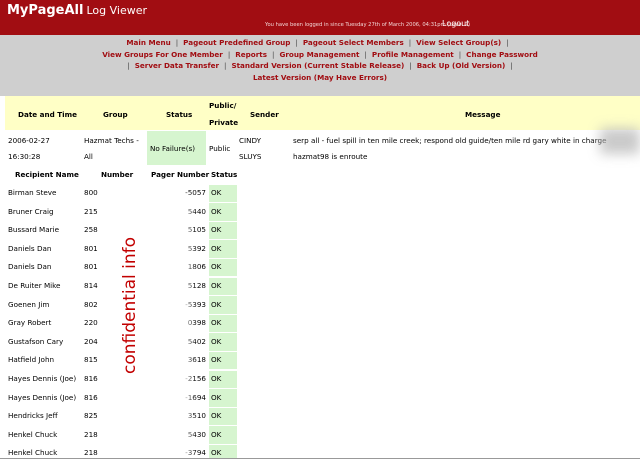  I want to click on message-group-line2: All, so click(88, 156).